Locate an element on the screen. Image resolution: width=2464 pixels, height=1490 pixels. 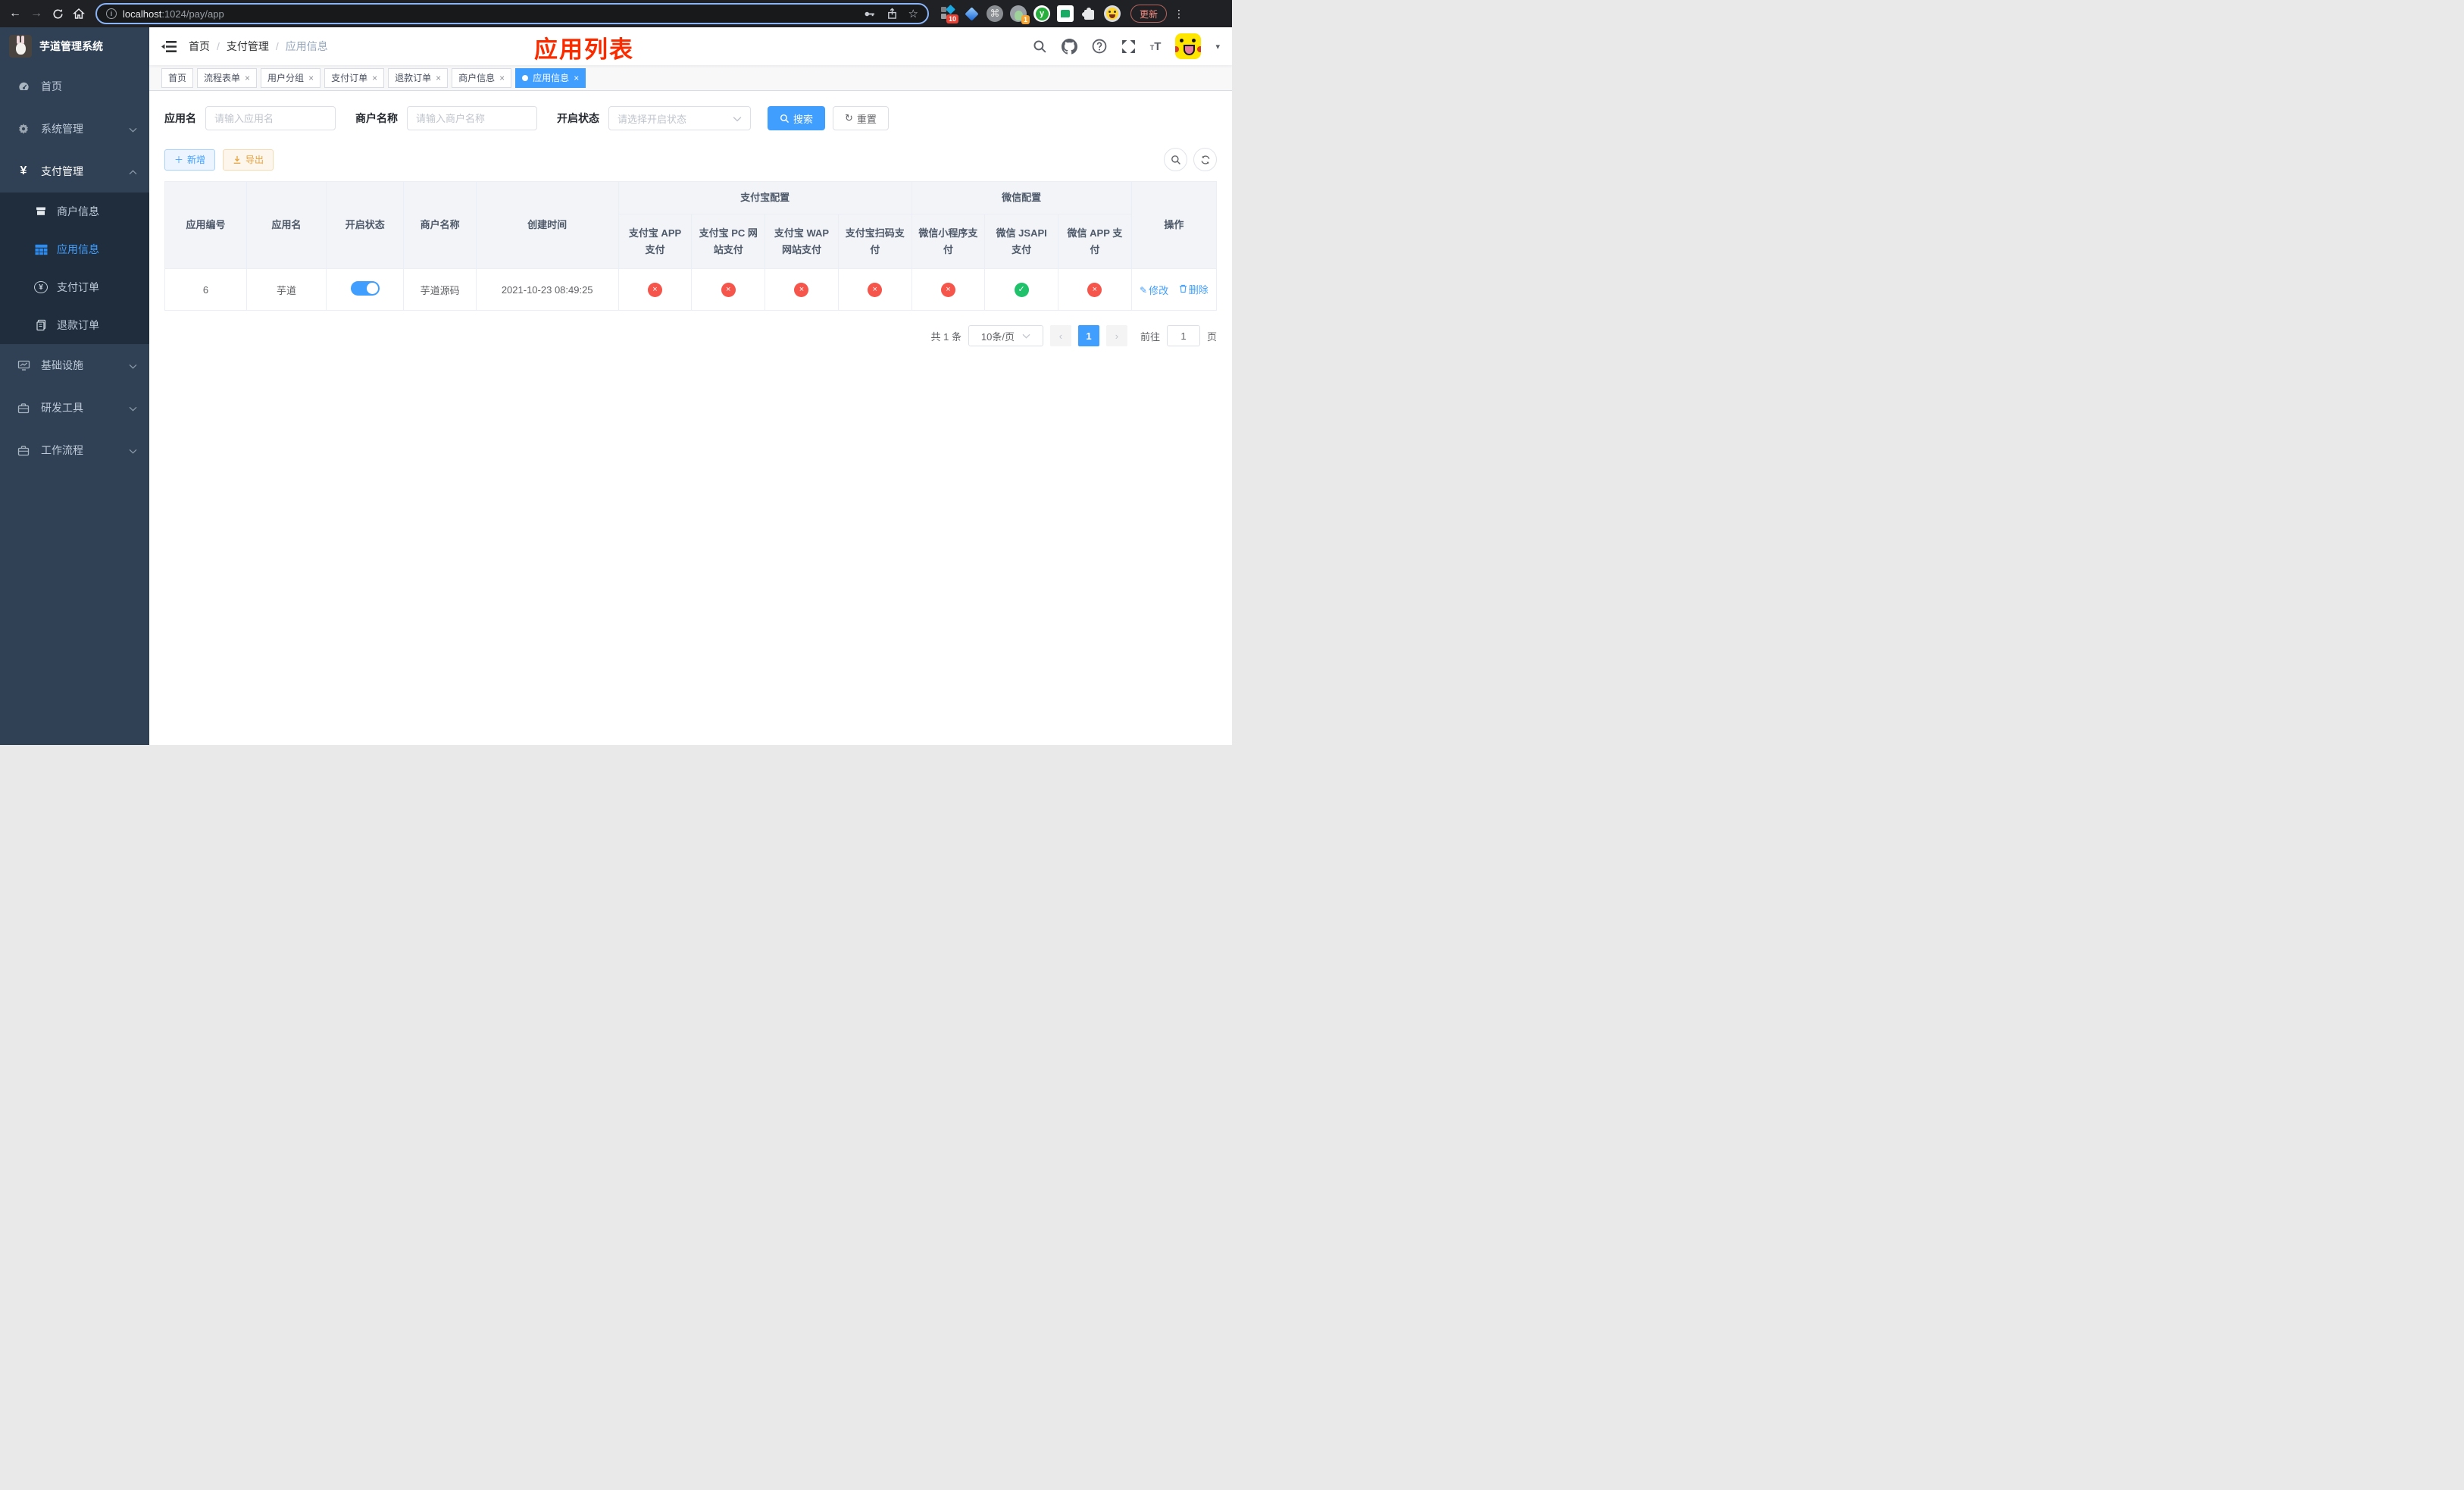
extensions-puzzle-icon is located at coordinates (1088, 14).